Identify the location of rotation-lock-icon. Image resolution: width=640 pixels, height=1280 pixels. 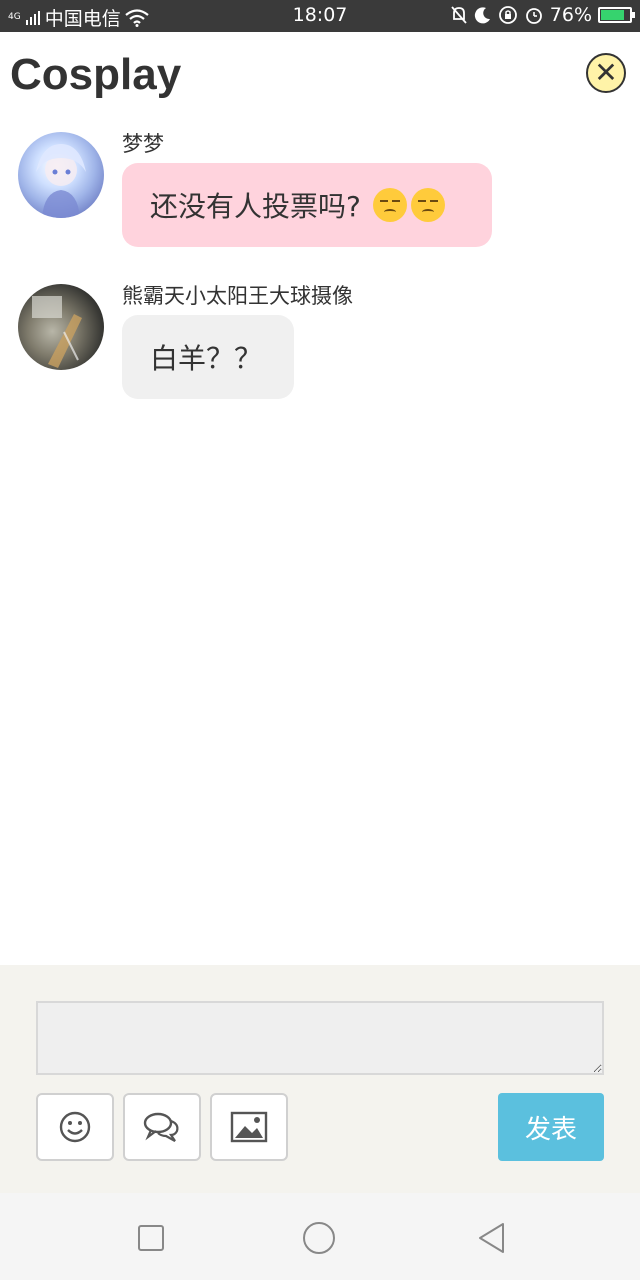
(507, 15).